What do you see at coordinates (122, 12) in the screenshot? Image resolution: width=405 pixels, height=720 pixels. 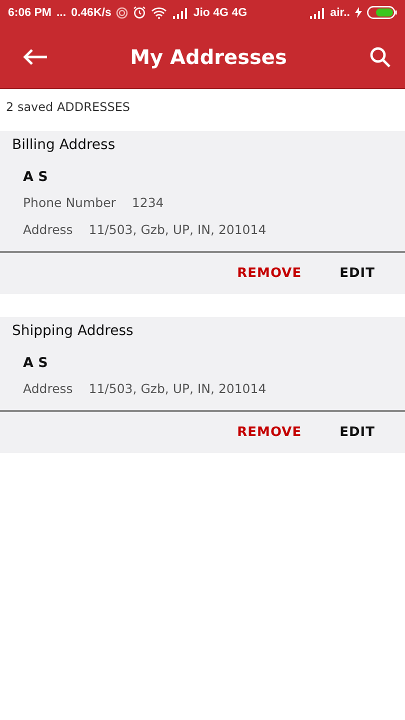 I see `sync-icon` at bounding box center [122, 12].